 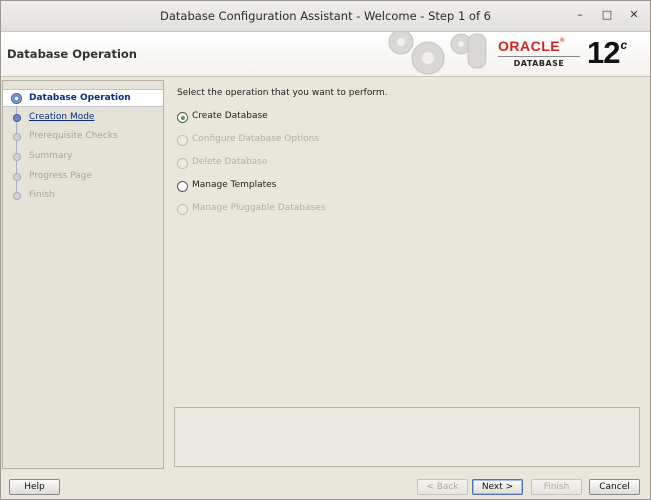 I want to click on nav-step-database-operation: Database Operation, so click(x=83, y=98).